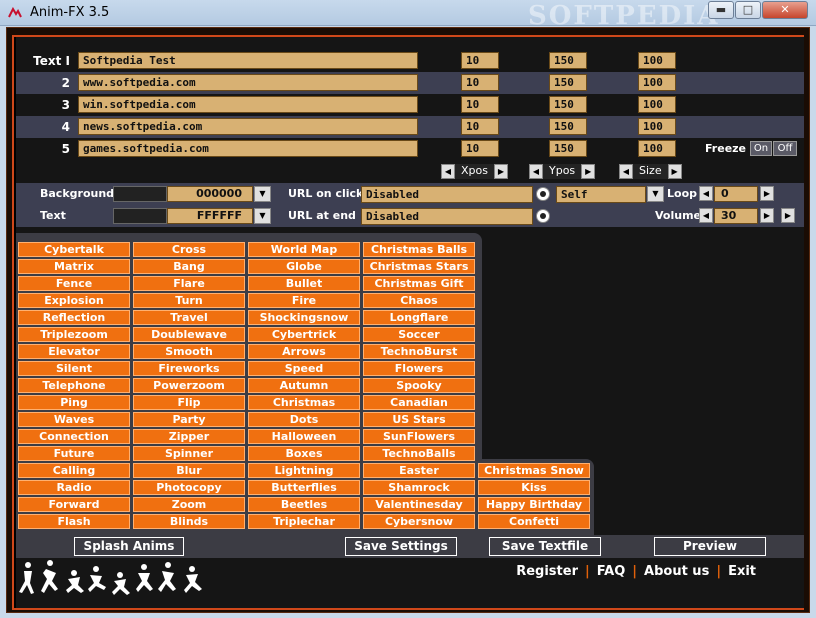  I want to click on animation-button: Christmas, so click(304, 402).